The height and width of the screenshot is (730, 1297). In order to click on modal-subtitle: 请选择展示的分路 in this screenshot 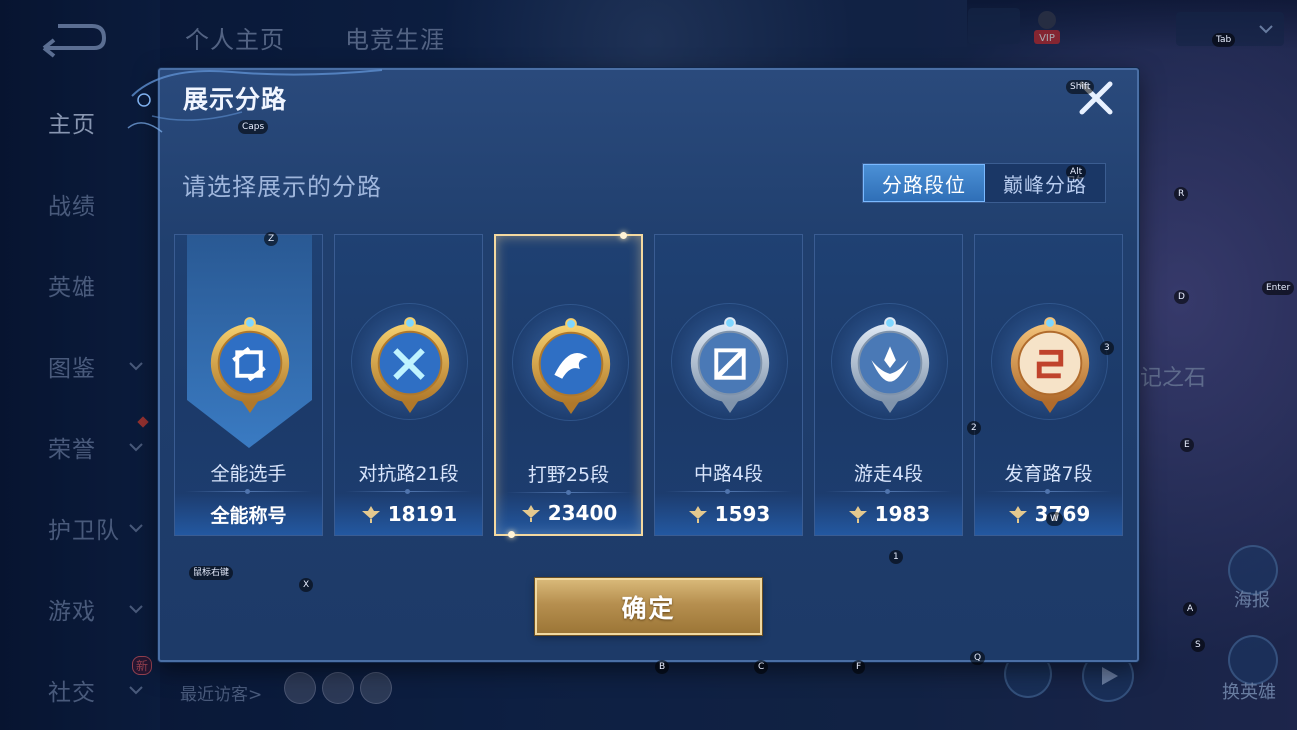, I will do `click(282, 187)`.